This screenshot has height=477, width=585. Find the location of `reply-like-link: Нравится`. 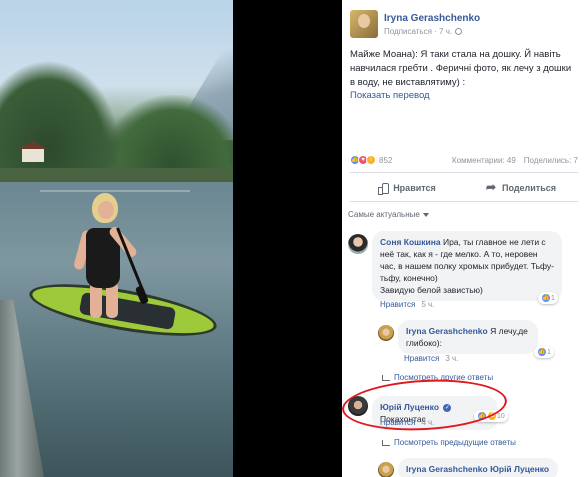

reply-like-link: Нравится is located at coordinates (421, 358).